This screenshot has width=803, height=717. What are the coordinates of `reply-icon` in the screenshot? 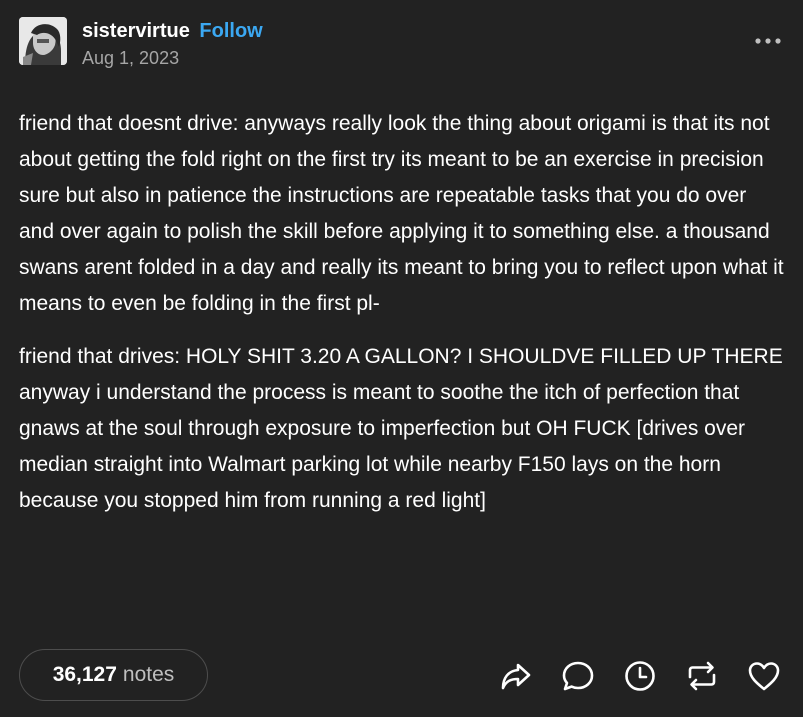 It's located at (578, 676).